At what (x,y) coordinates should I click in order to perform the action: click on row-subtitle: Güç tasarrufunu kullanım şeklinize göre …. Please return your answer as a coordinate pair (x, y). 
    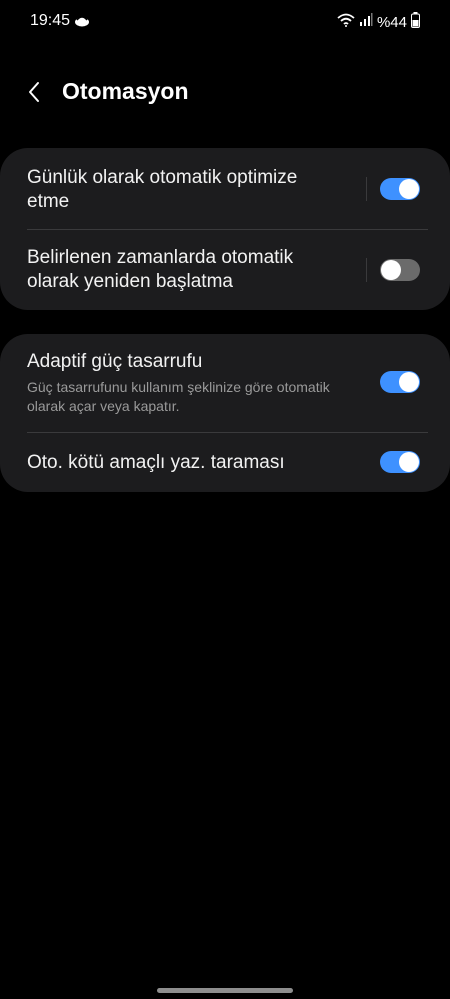
    Looking at the image, I should click on (178, 396).